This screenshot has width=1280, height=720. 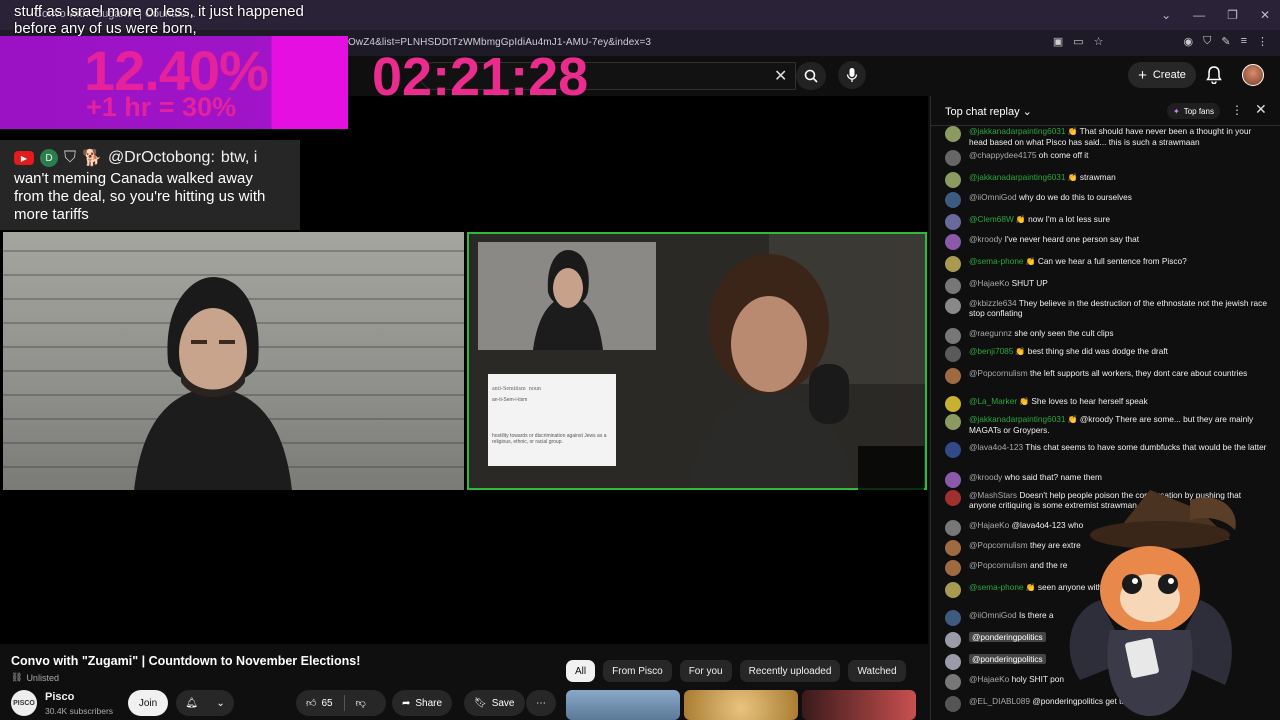 What do you see at coordinates (205, 703) in the screenshot?
I see `subscription-bell-button: 🔔︎ ⌄` at bounding box center [205, 703].